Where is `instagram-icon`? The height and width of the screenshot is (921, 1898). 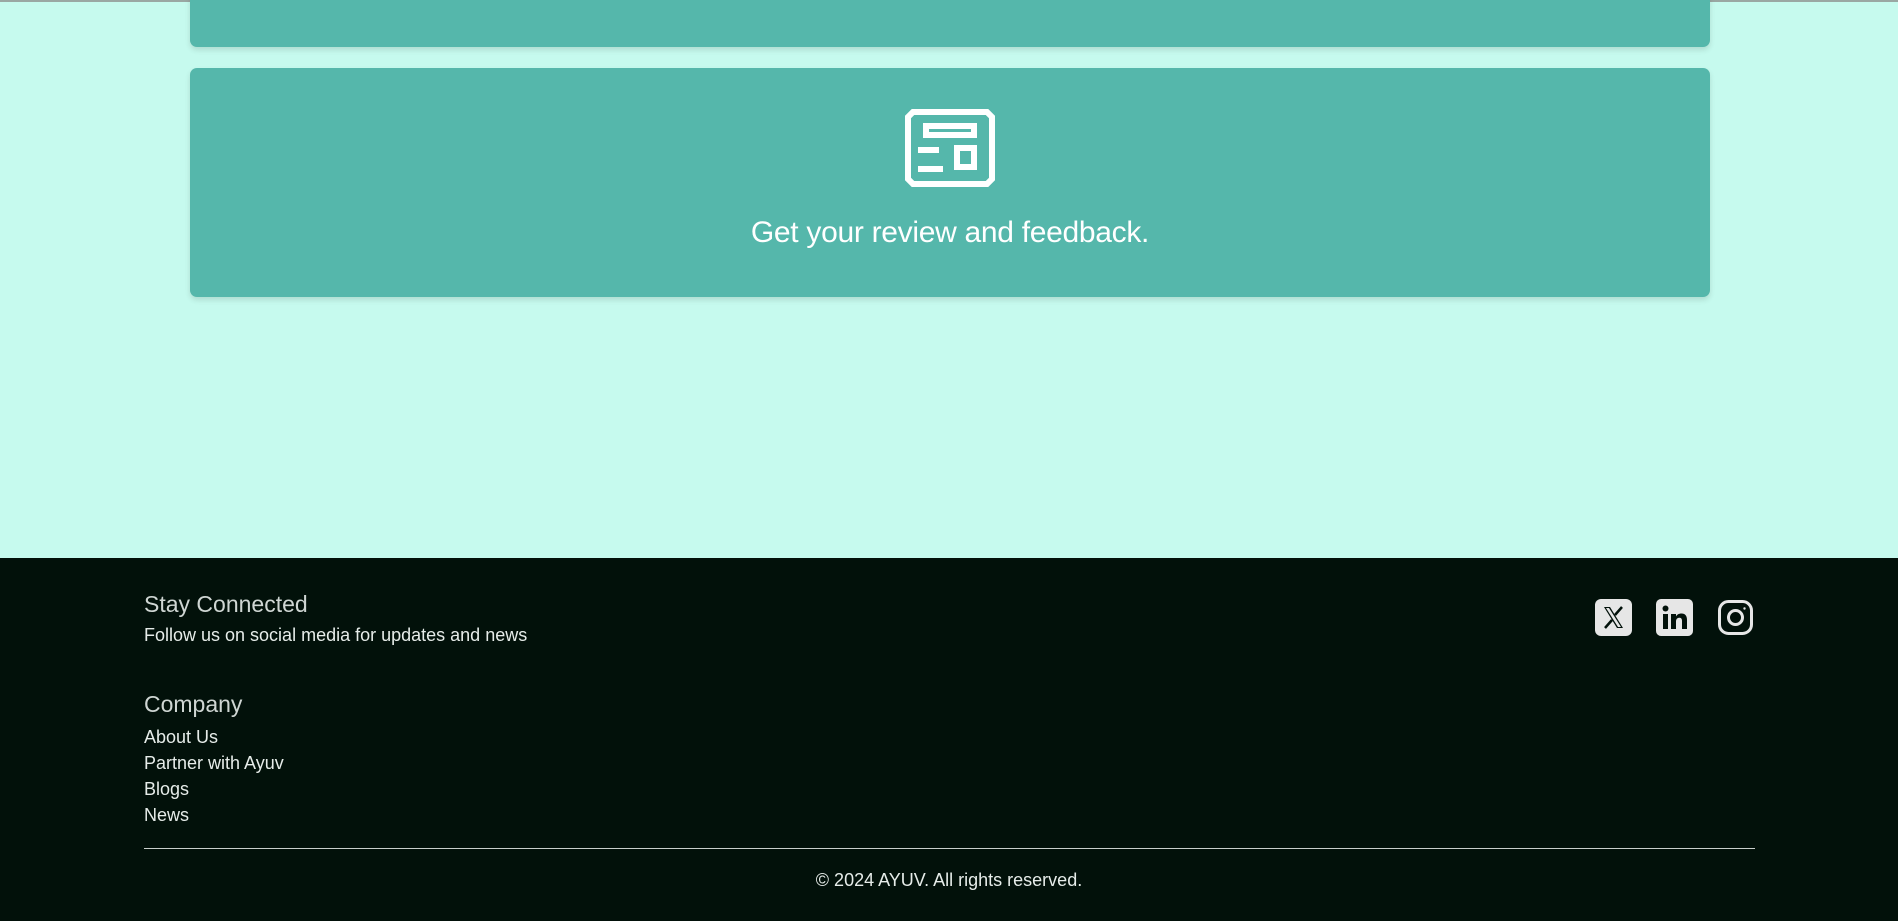 instagram-icon is located at coordinates (1735, 617).